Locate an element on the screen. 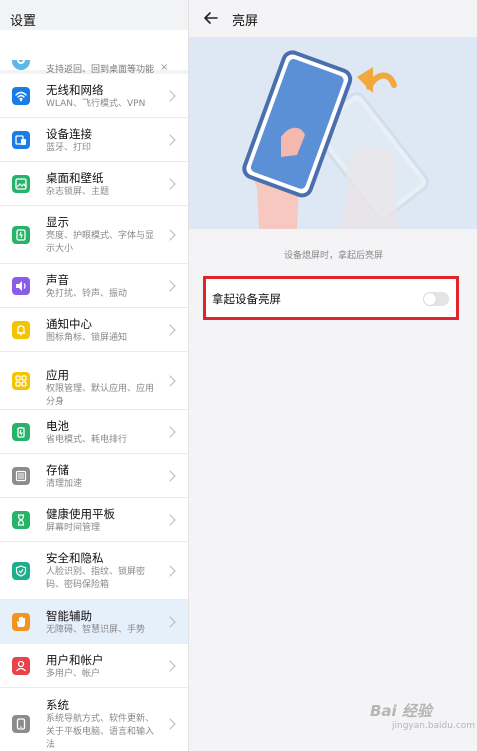  pickup-wake-label: 拿起设备亮屏 is located at coordinates (246, 299).